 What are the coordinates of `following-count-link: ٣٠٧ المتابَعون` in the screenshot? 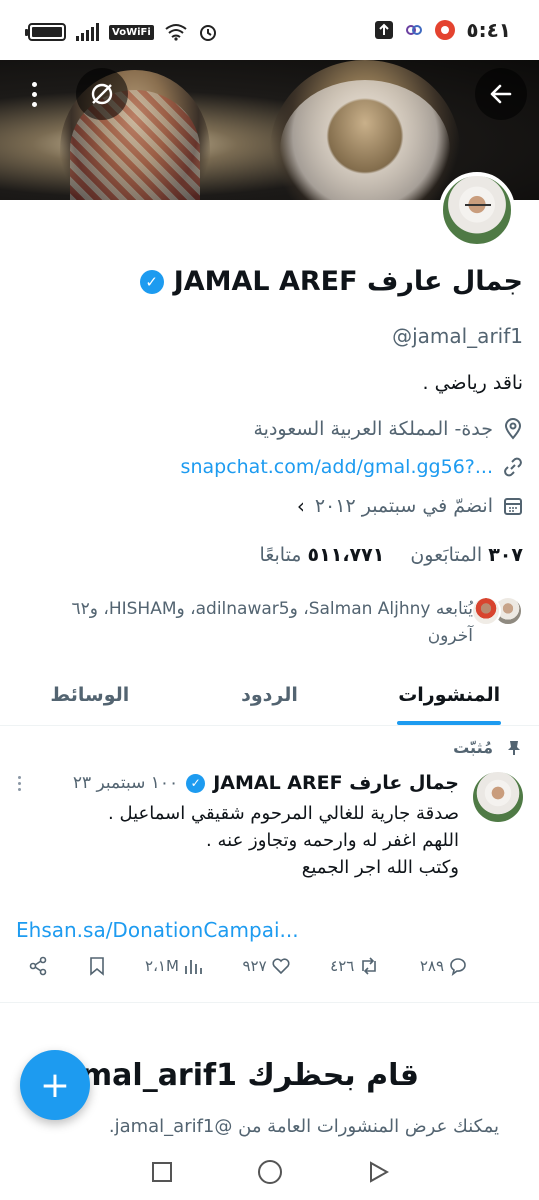 It's located at (466, 555).